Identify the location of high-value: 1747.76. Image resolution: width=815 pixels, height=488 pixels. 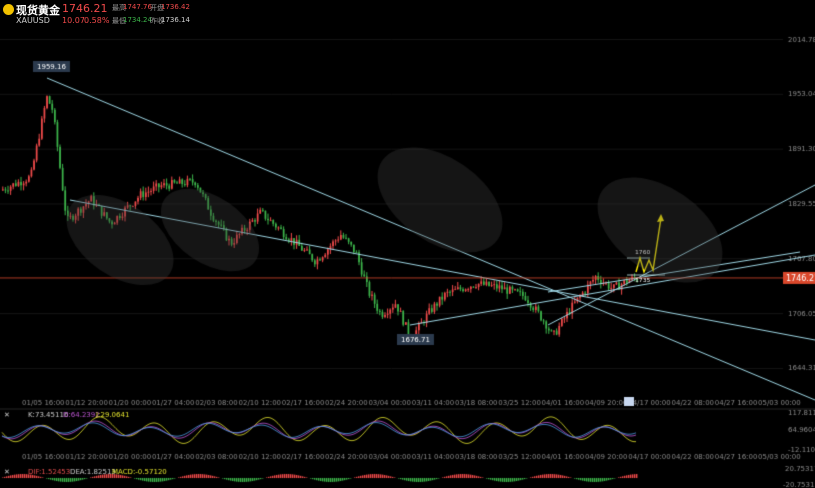
(137, 7).